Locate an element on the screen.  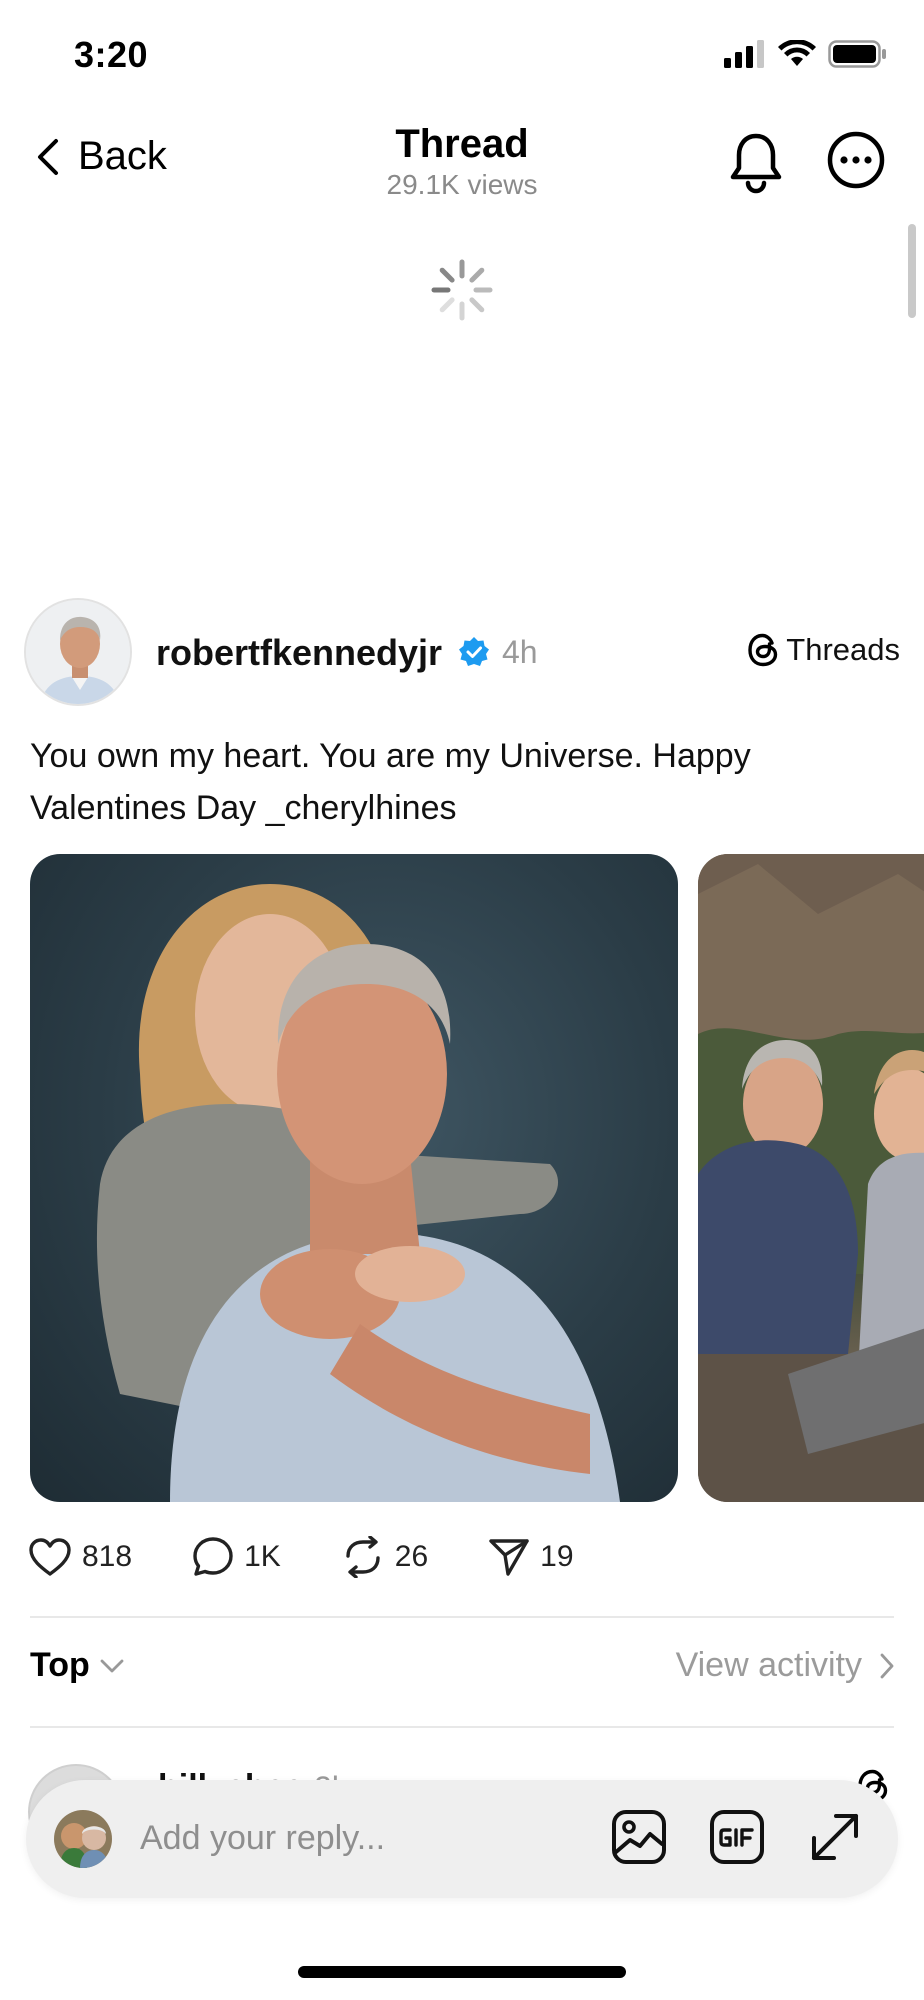
threads-label: Threads is located at coordinates (843, 649).